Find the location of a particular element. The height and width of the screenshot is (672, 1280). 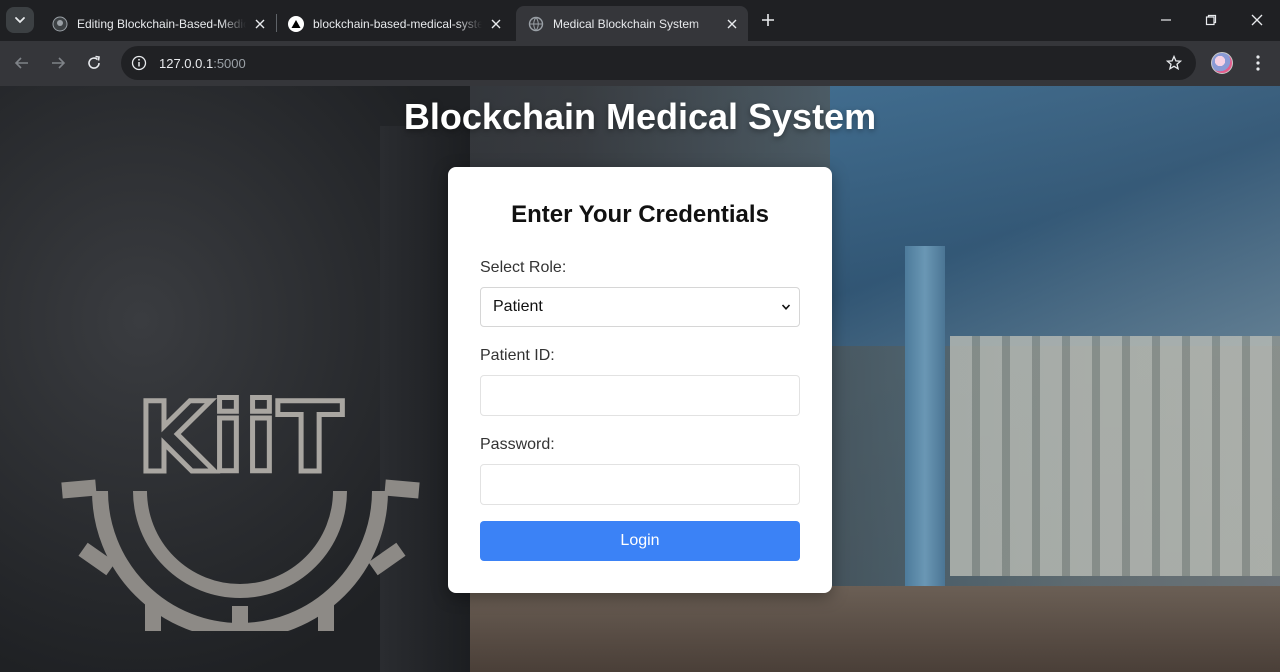

card-title: Enter Your Credentials is located at coordinates (640, 214).